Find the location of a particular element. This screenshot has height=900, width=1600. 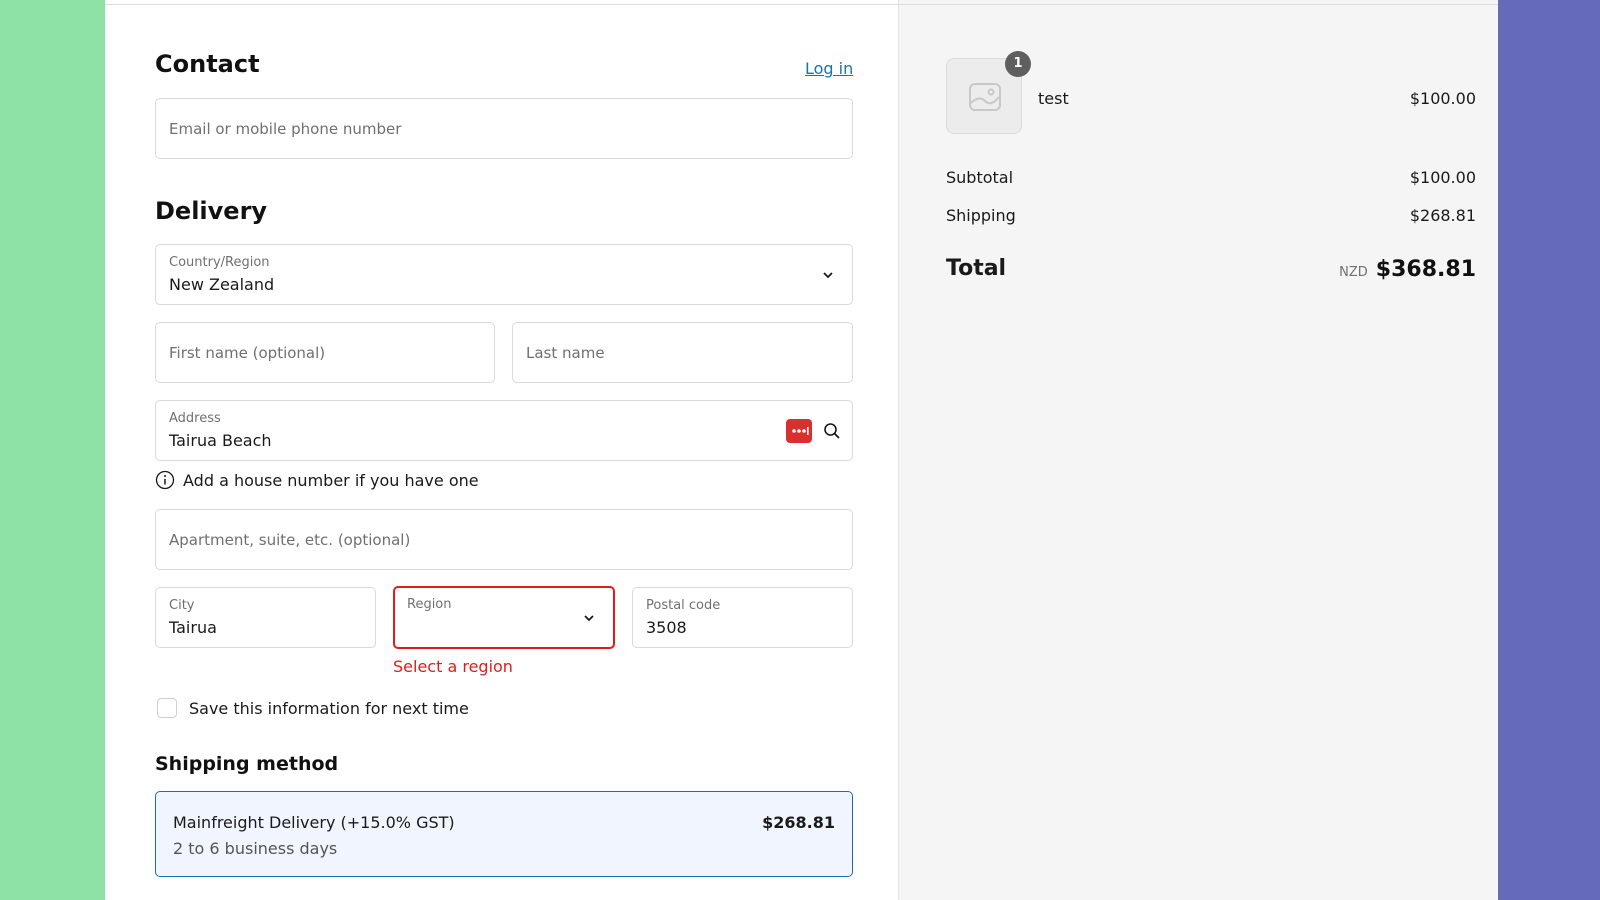

product-price: $100.00 is located at coordinates (1442, 98).